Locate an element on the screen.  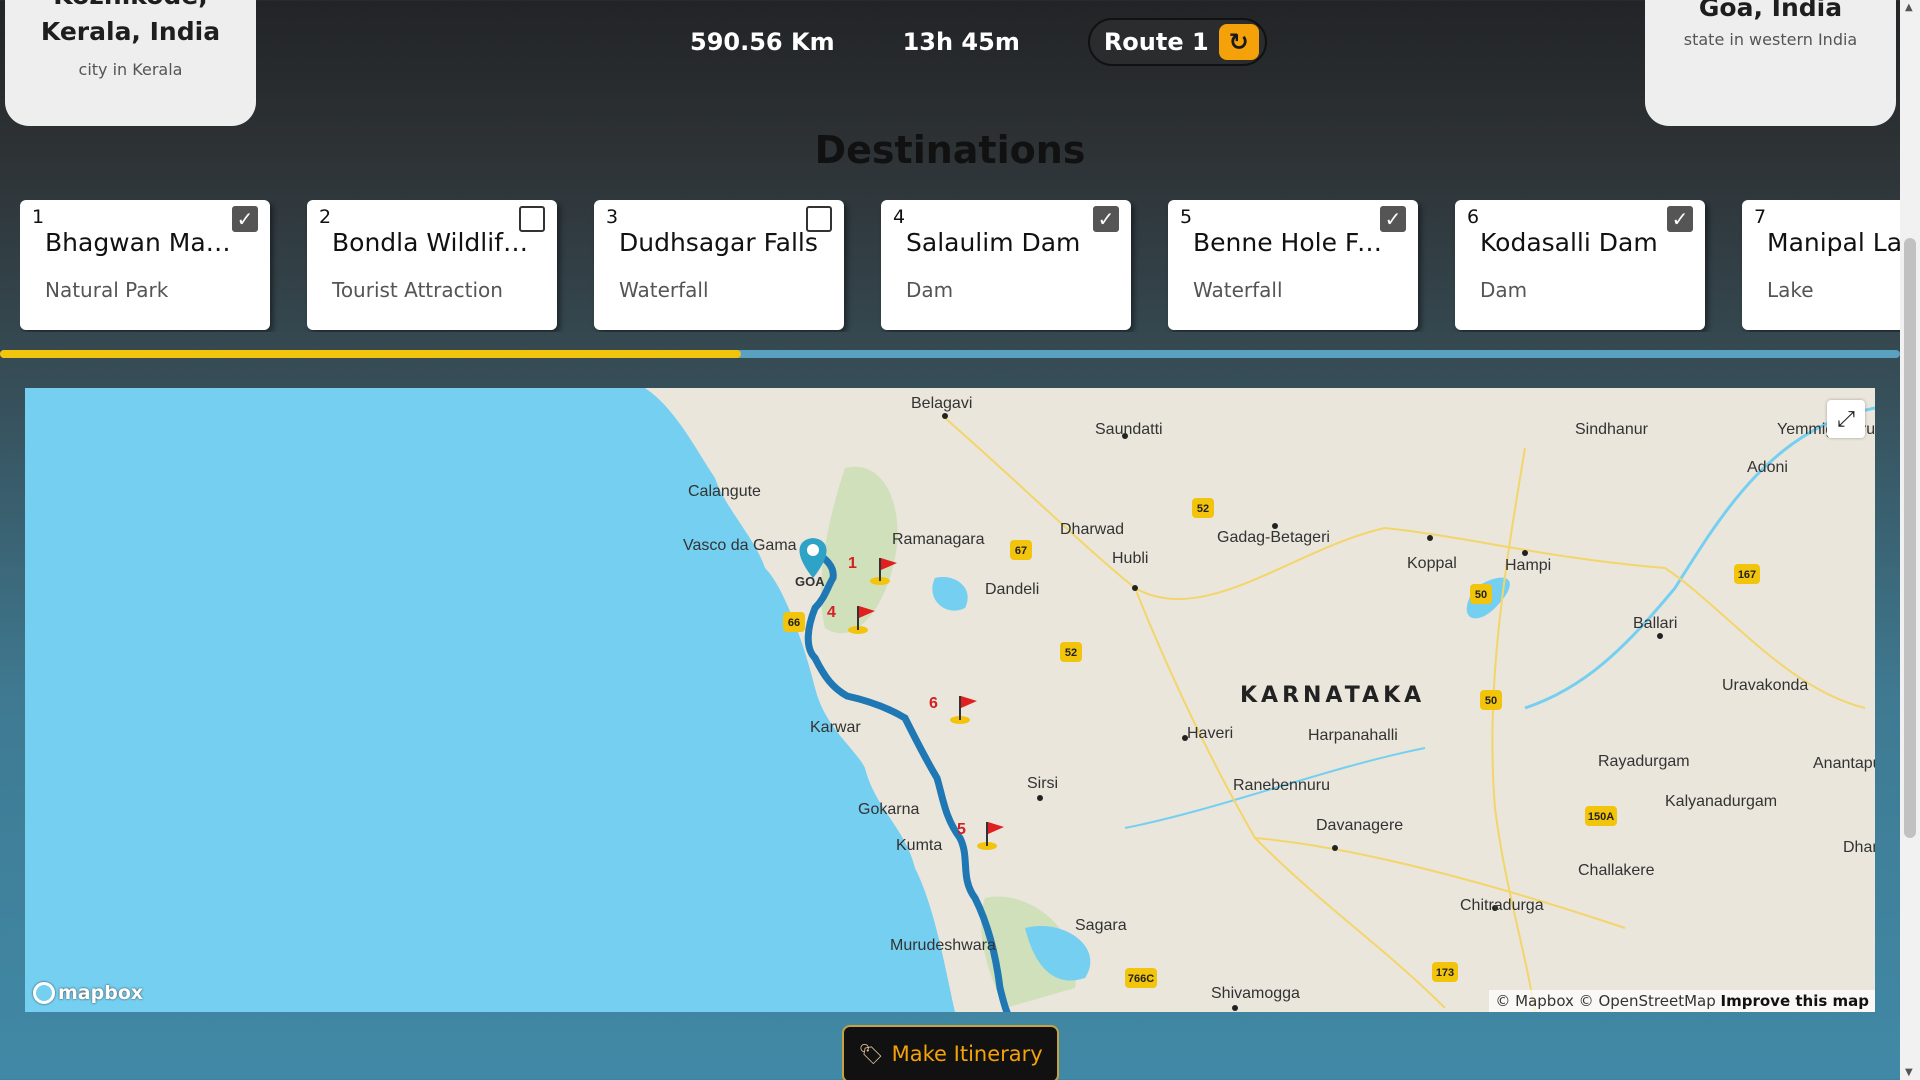
reservoir is located at coordinates (950, 594).